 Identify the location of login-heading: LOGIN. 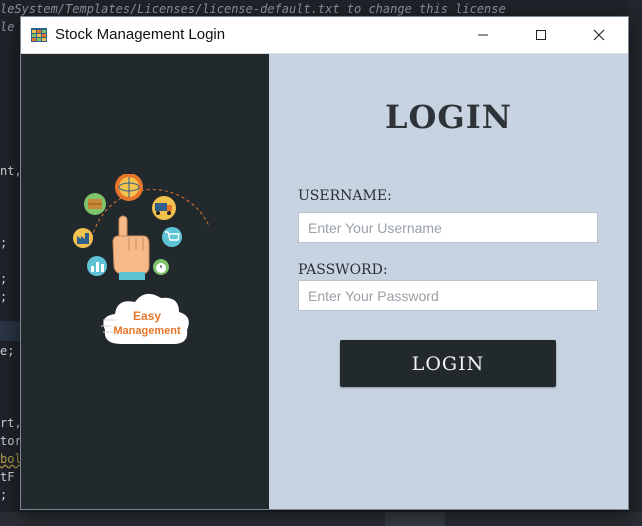
(448, 117).